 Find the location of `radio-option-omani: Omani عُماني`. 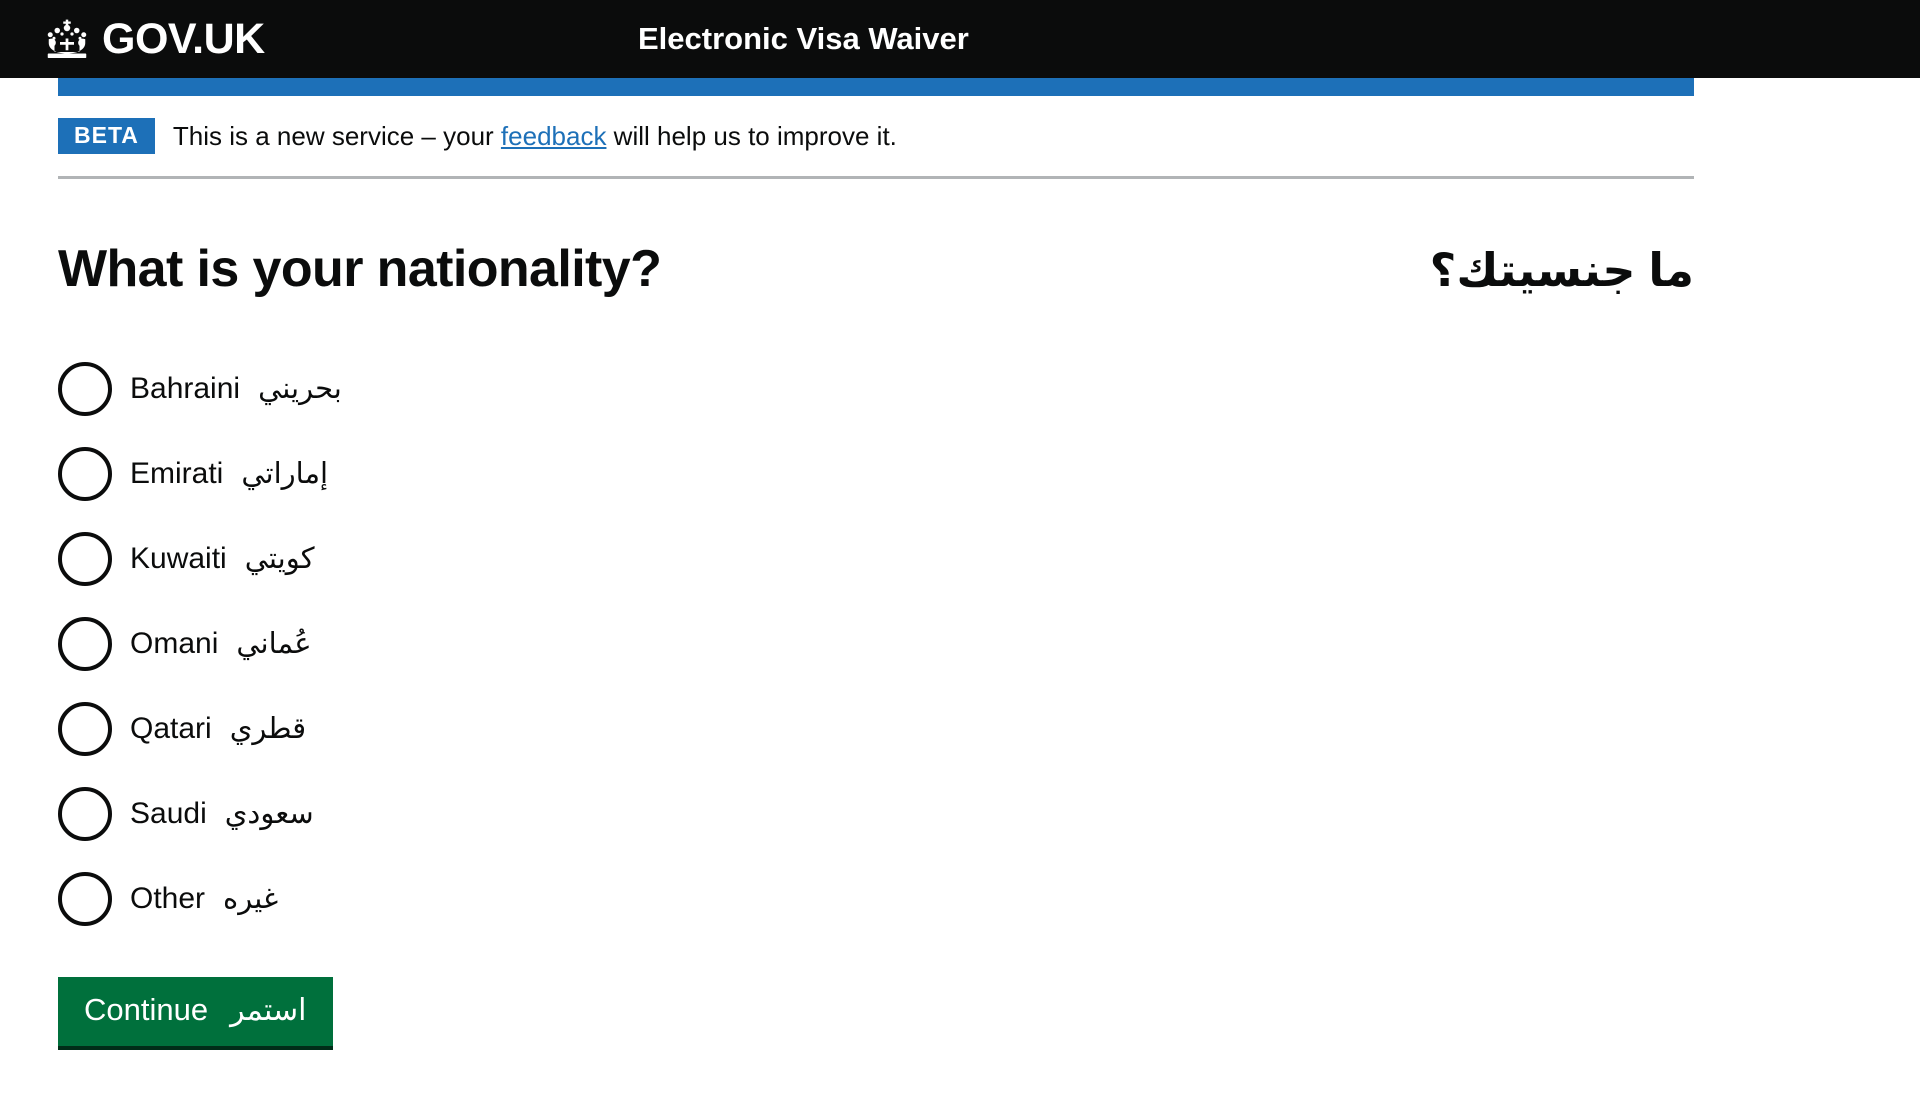

radio-option-omani: Omani عُماني is located at coordinates (876, 643).